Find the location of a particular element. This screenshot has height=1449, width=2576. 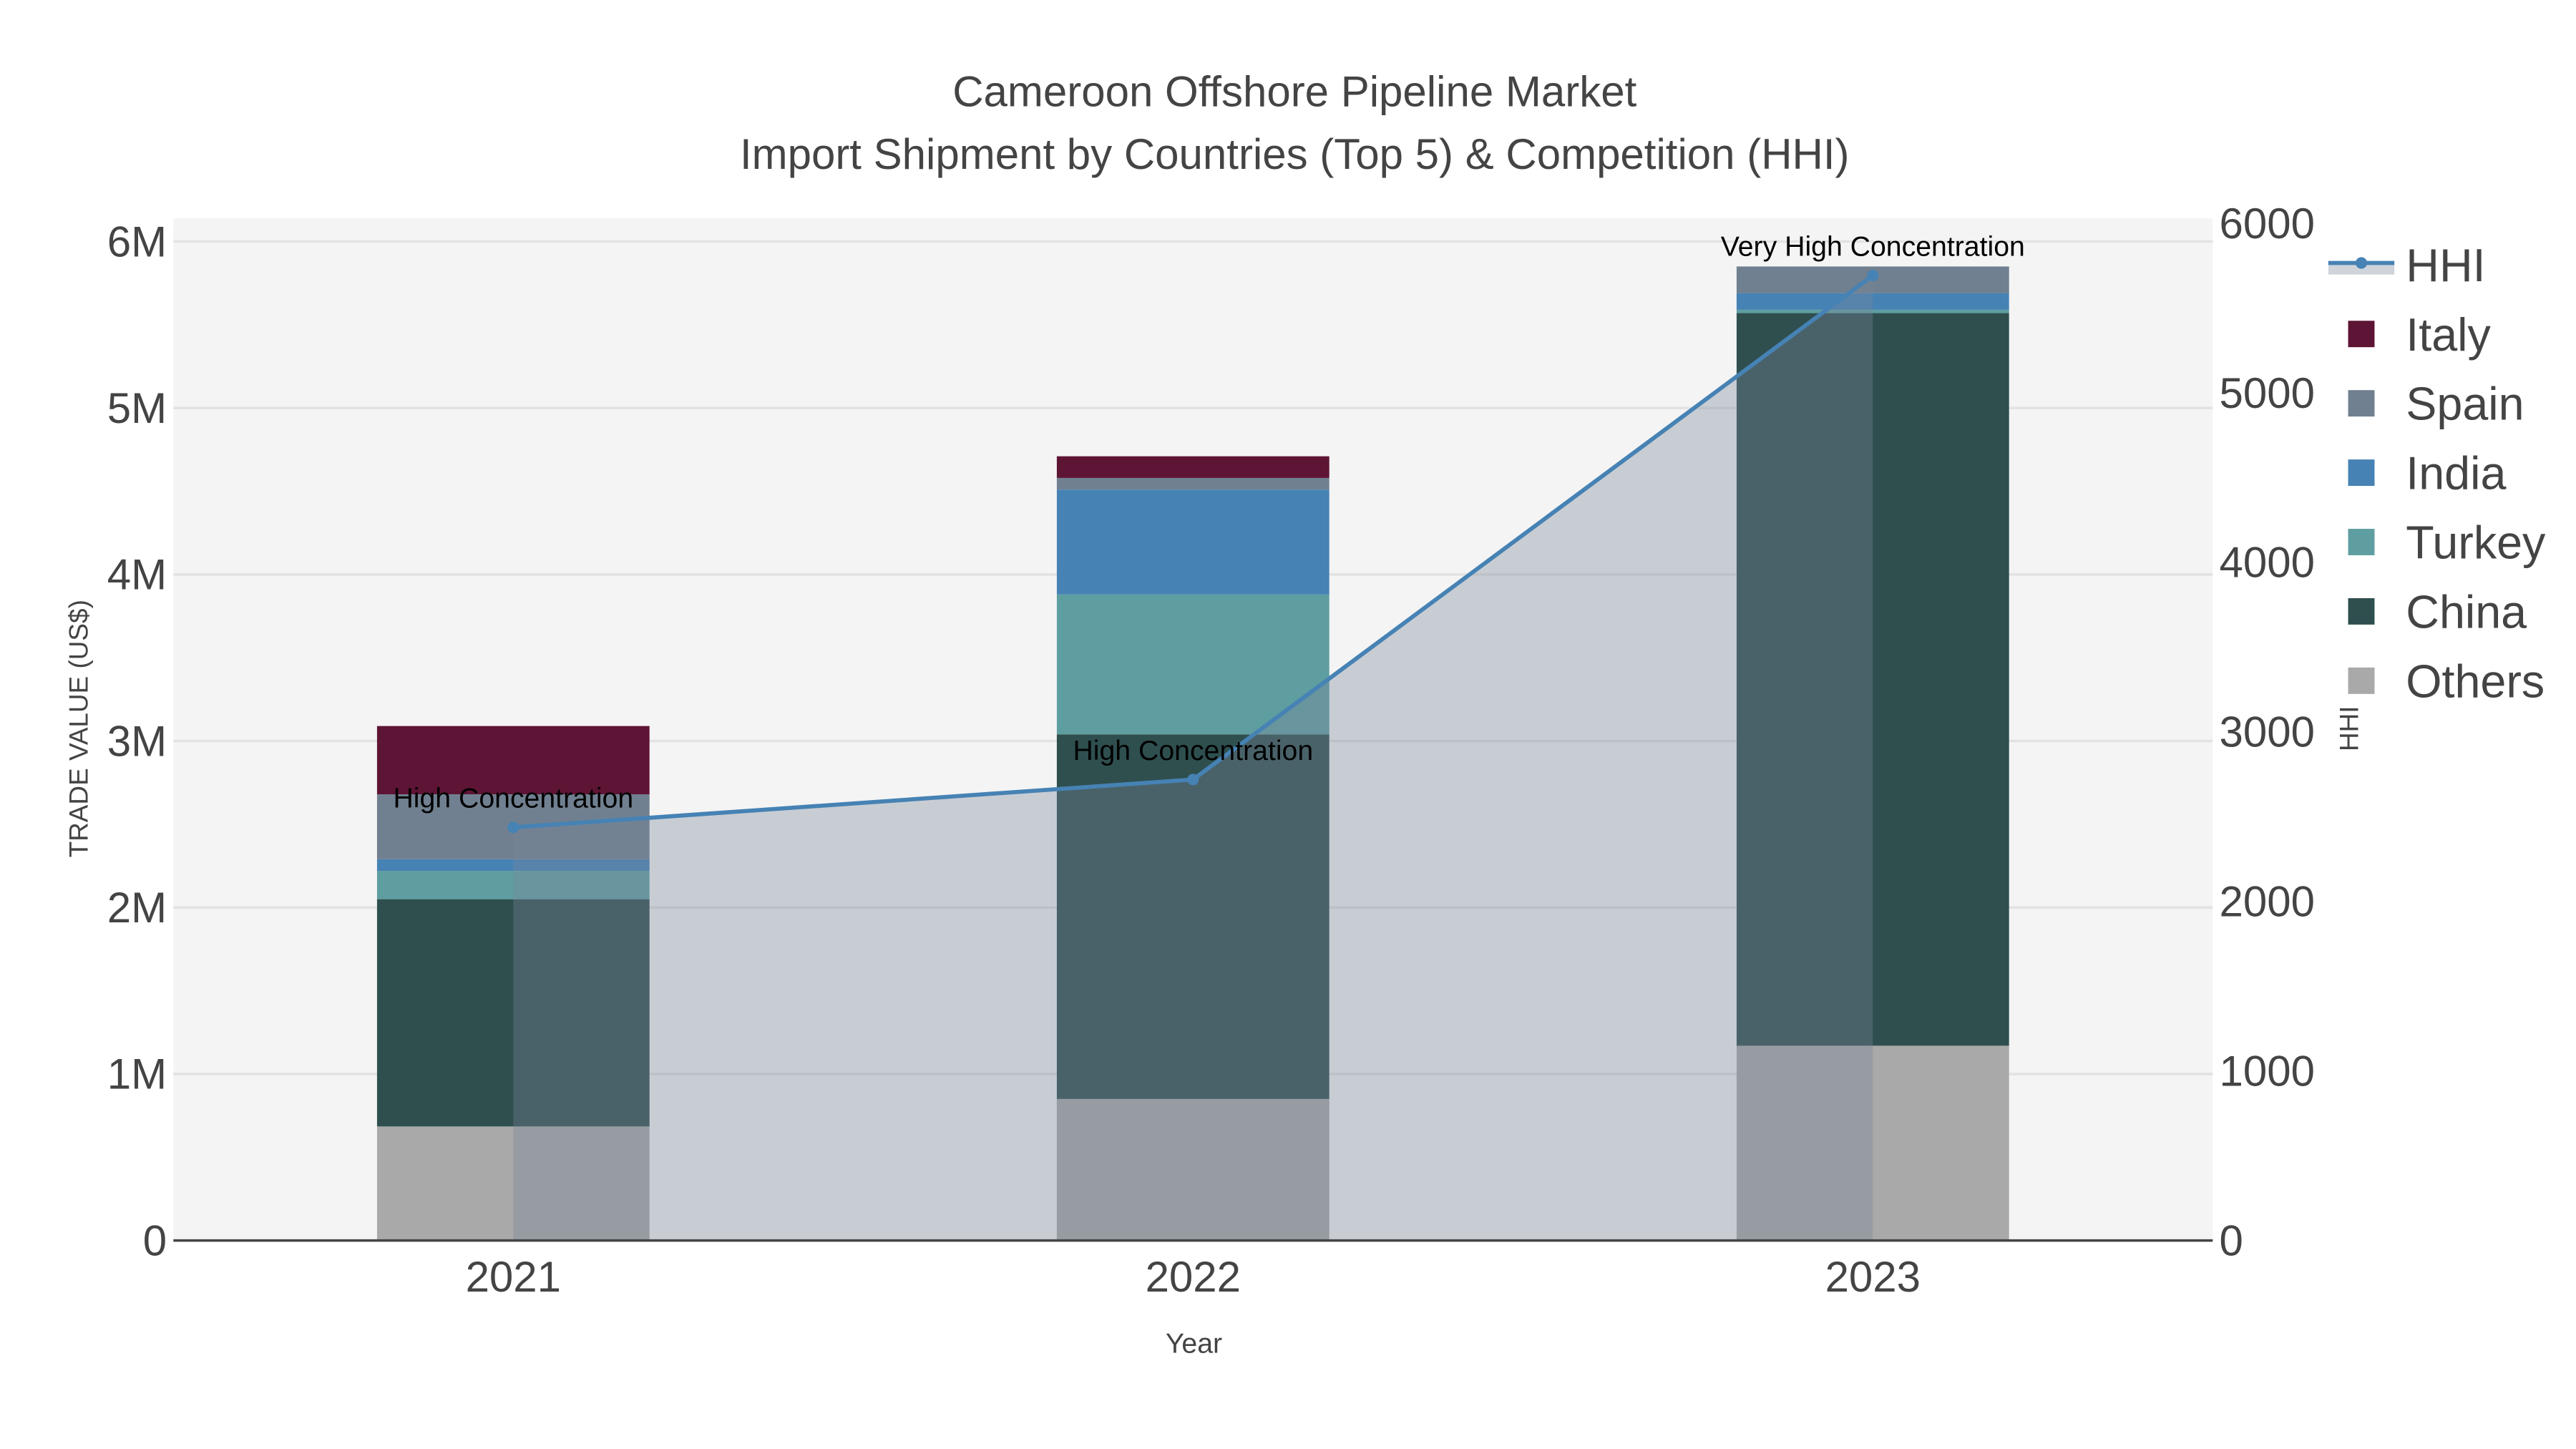

y2-axis-title: HHI is located at coordinates (2348, 728).